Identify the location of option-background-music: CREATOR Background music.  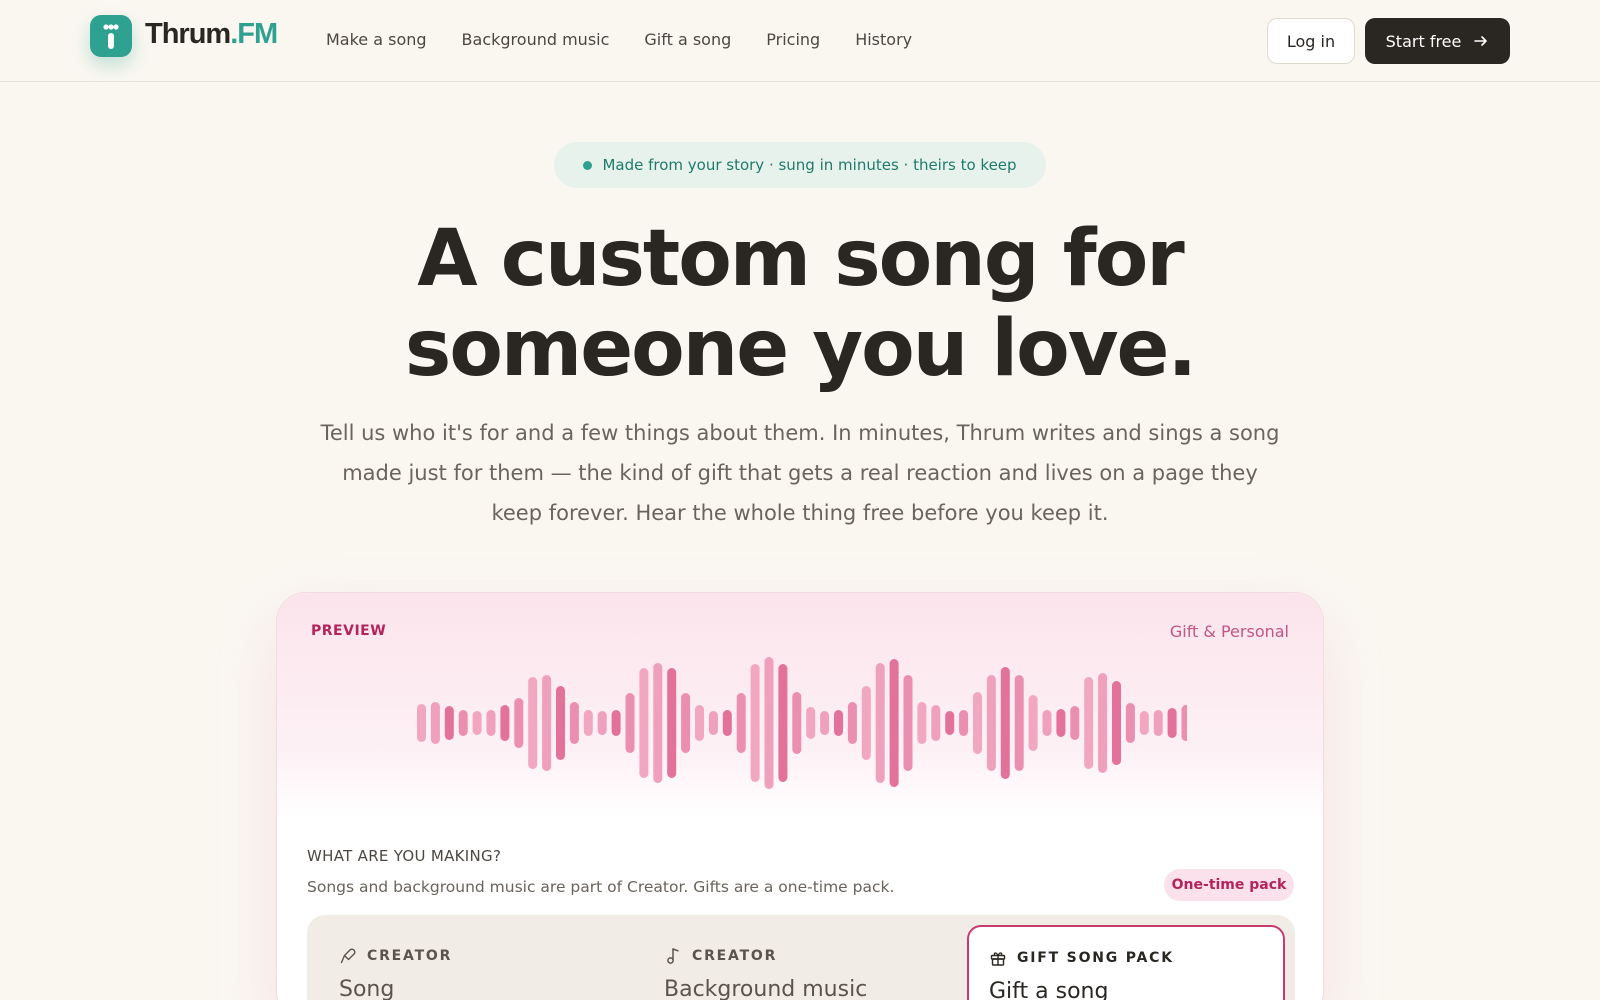
(794, 957).